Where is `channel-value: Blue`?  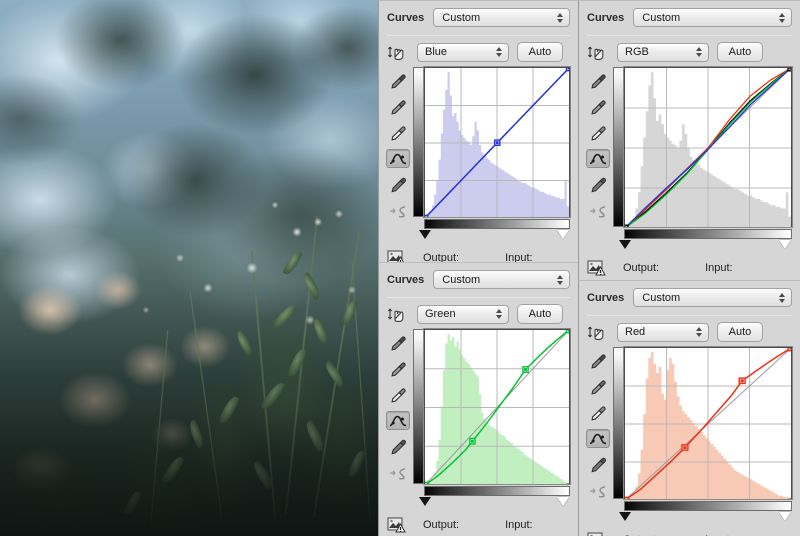 channel-value: Blue is located at coordinates (436, 52).